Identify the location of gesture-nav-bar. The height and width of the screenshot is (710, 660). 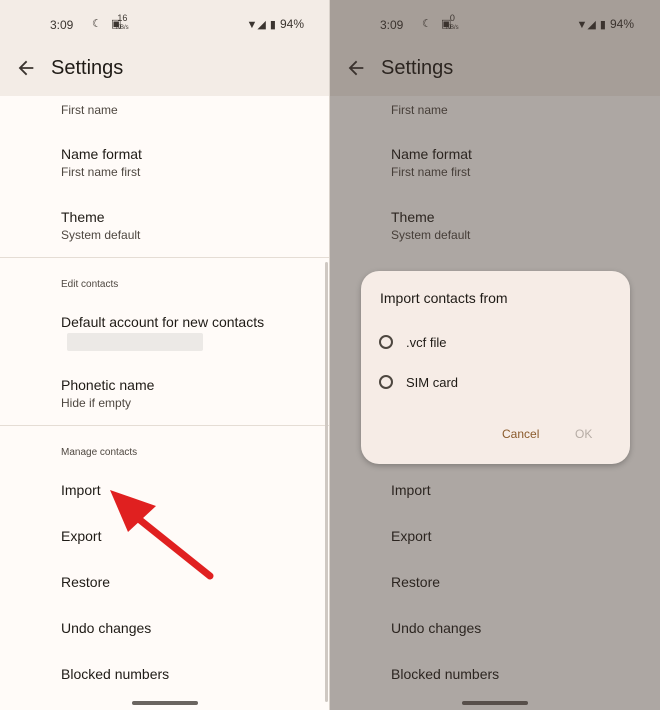
(165, 703).